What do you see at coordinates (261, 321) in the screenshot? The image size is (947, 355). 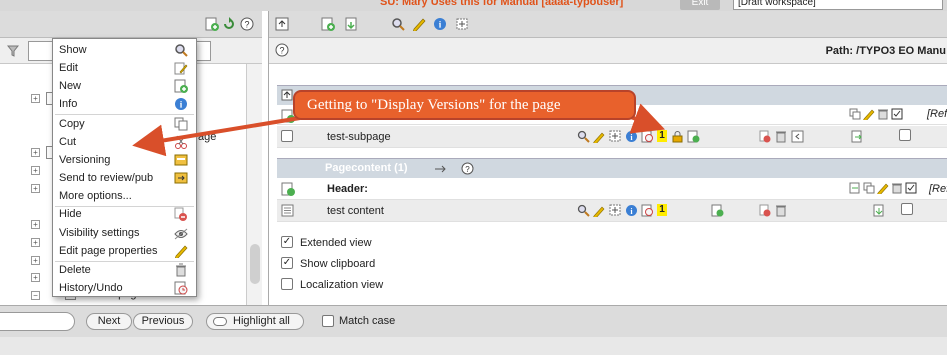 I see `highlight-all-label: Highlight all` at bounding box center [261, 321].